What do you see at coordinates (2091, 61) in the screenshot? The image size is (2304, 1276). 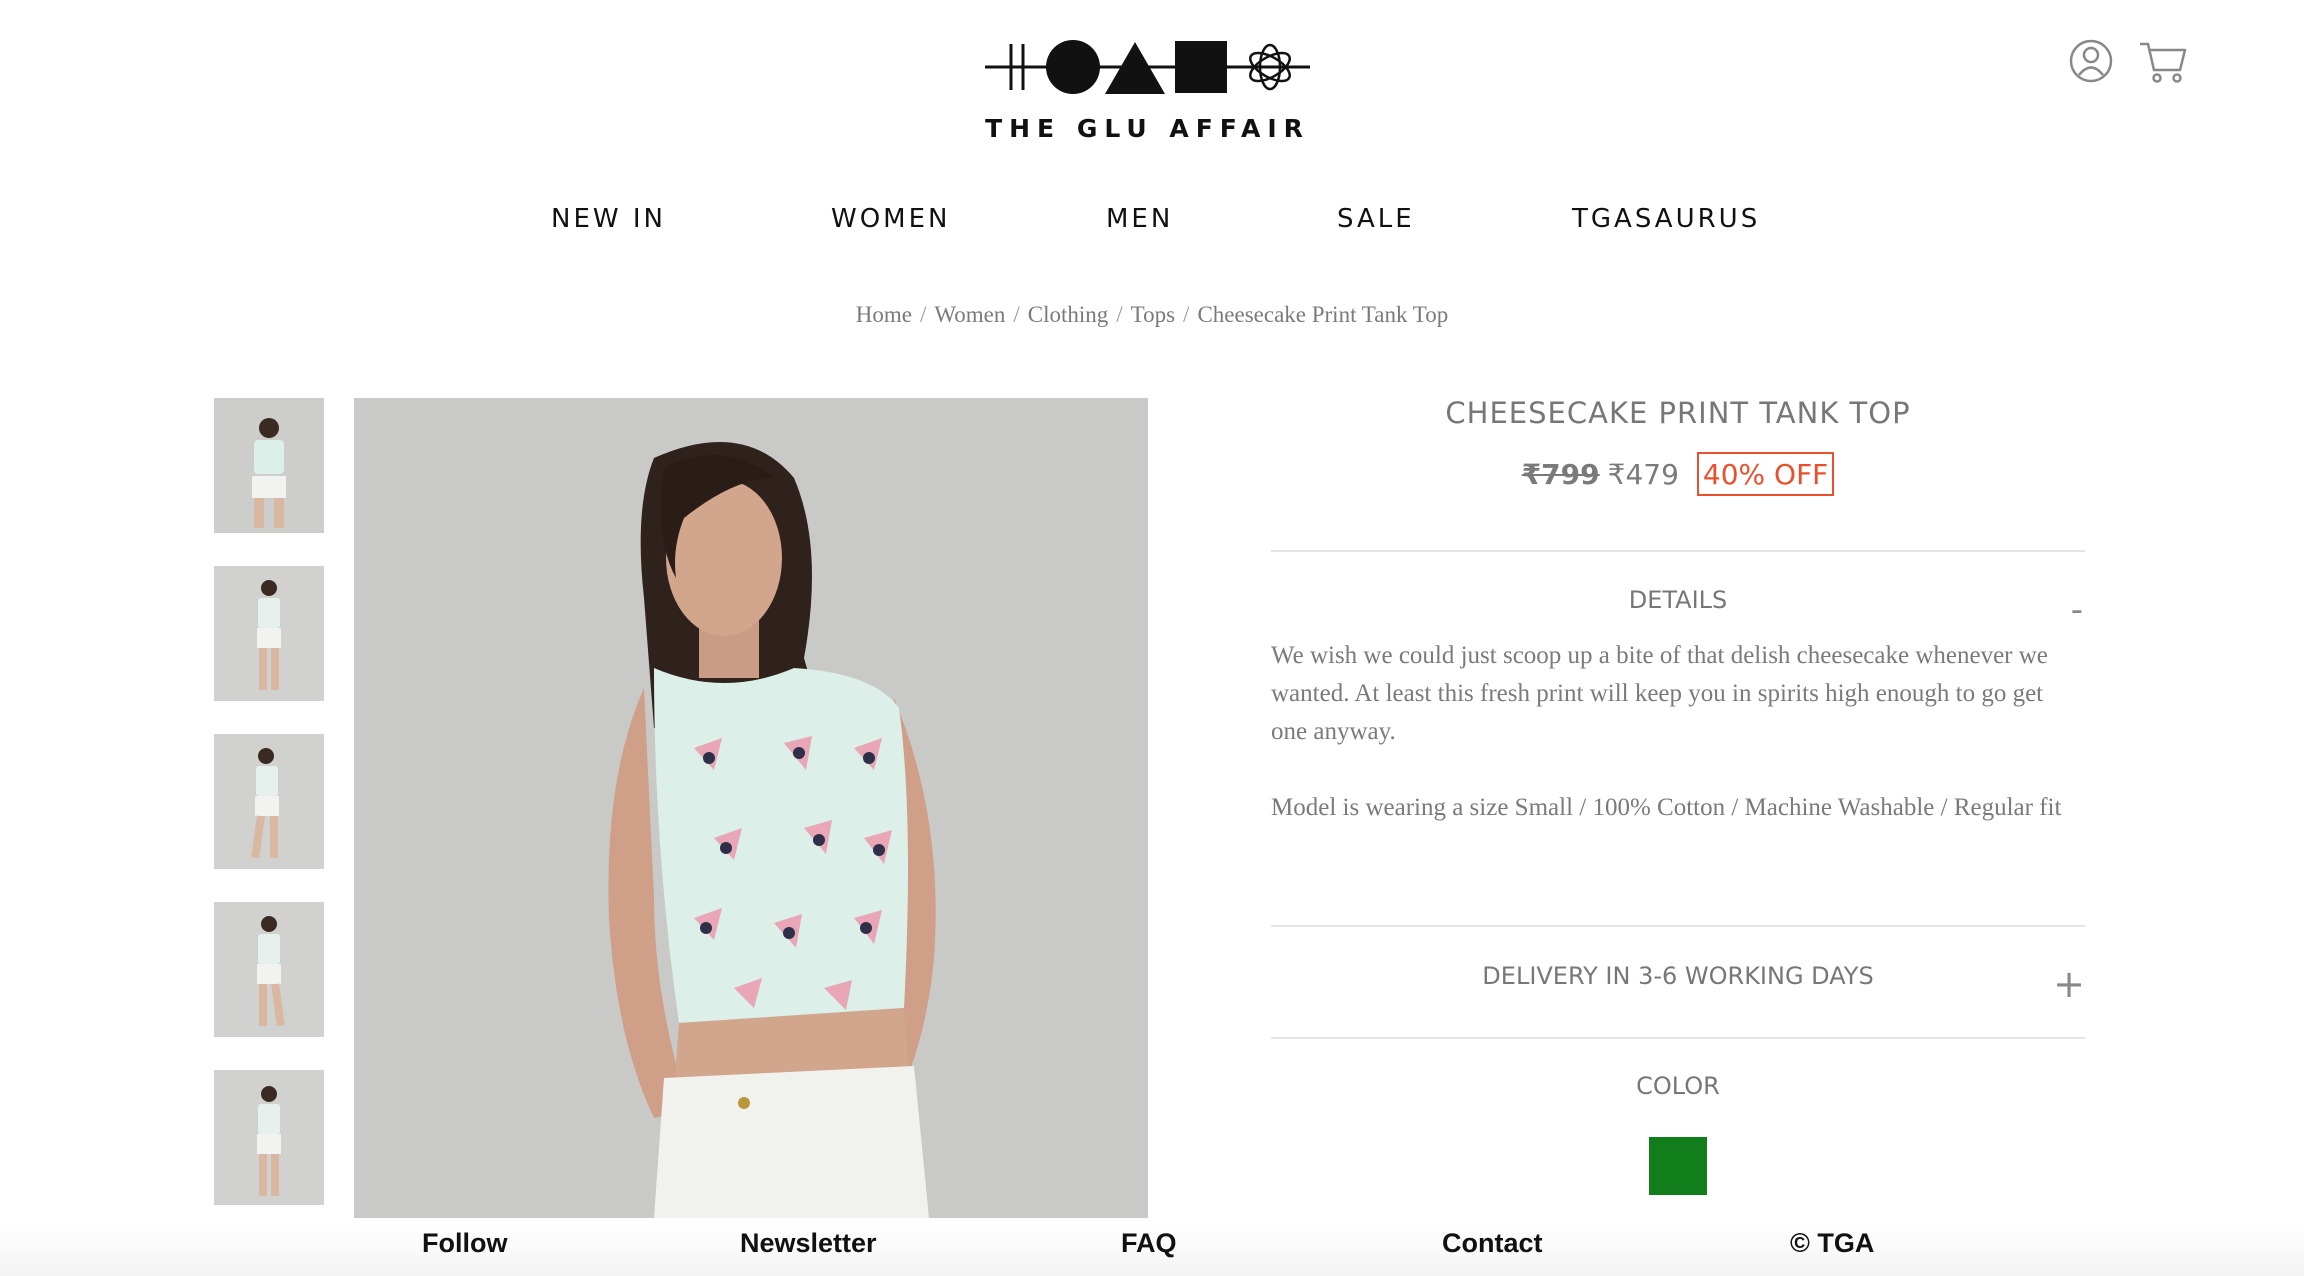 I see `user-account-icon` at bounding box center [2091, 61].